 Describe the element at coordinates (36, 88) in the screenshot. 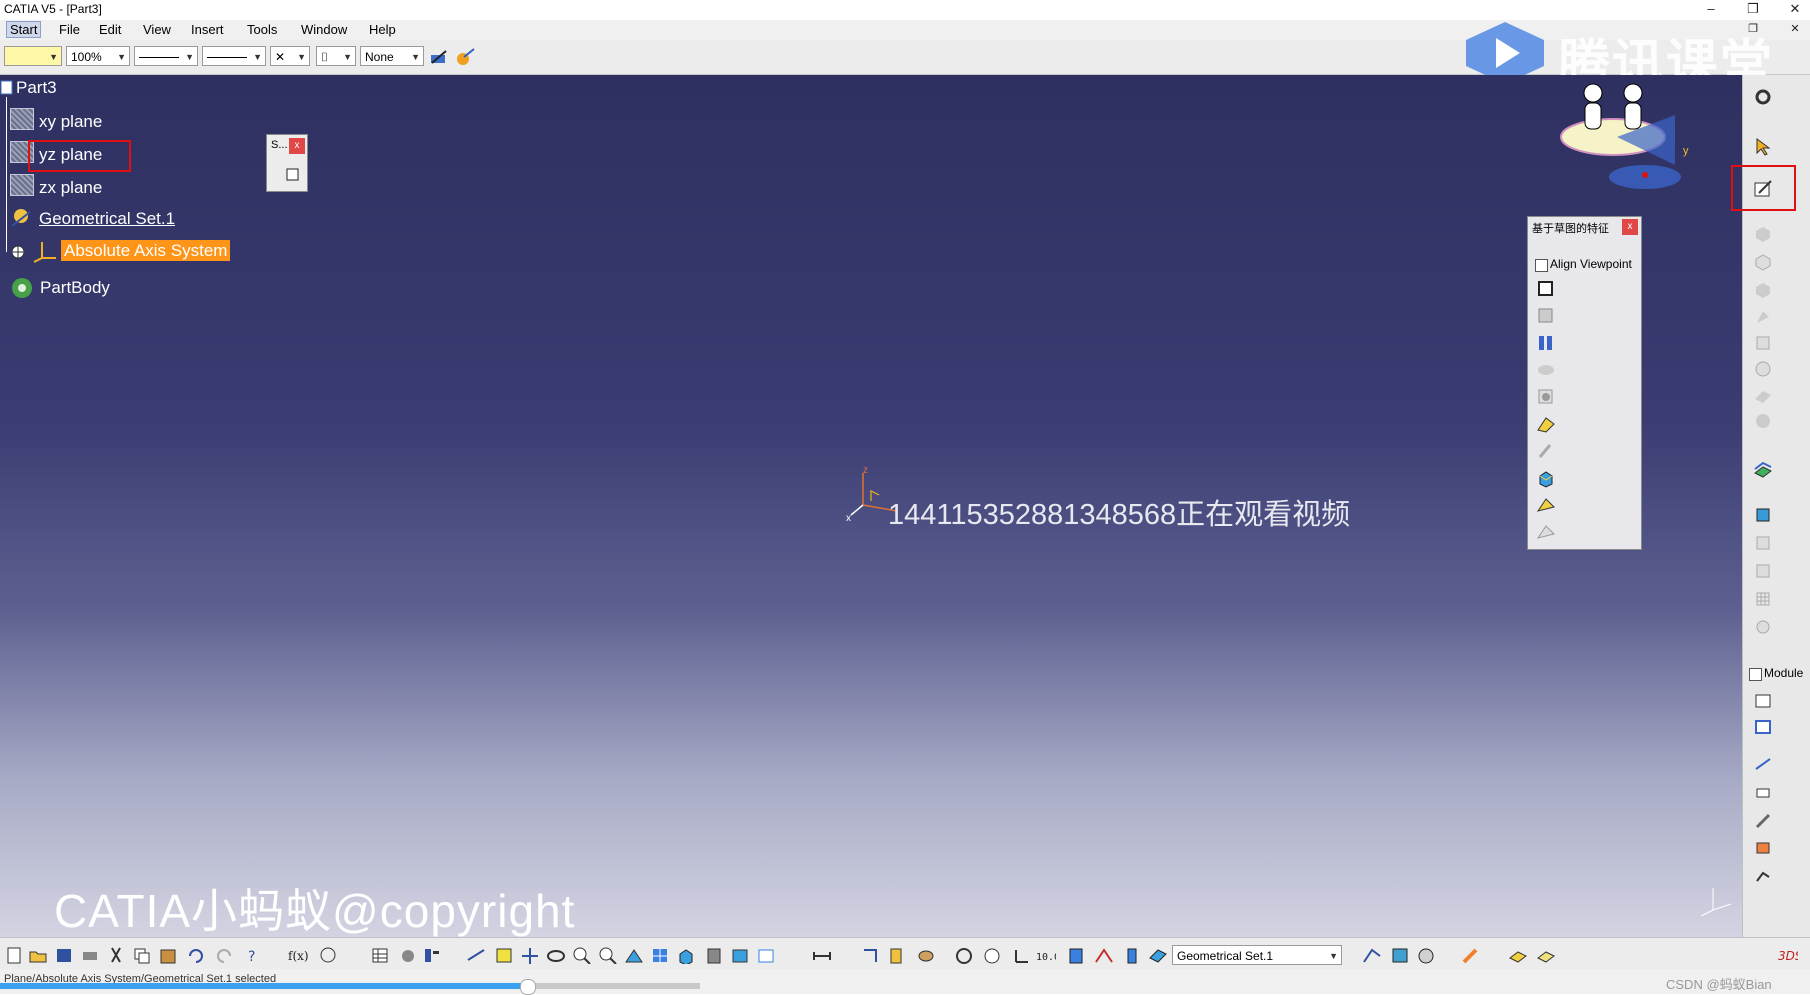

I see `tree-root-part3: Part3` at that location.